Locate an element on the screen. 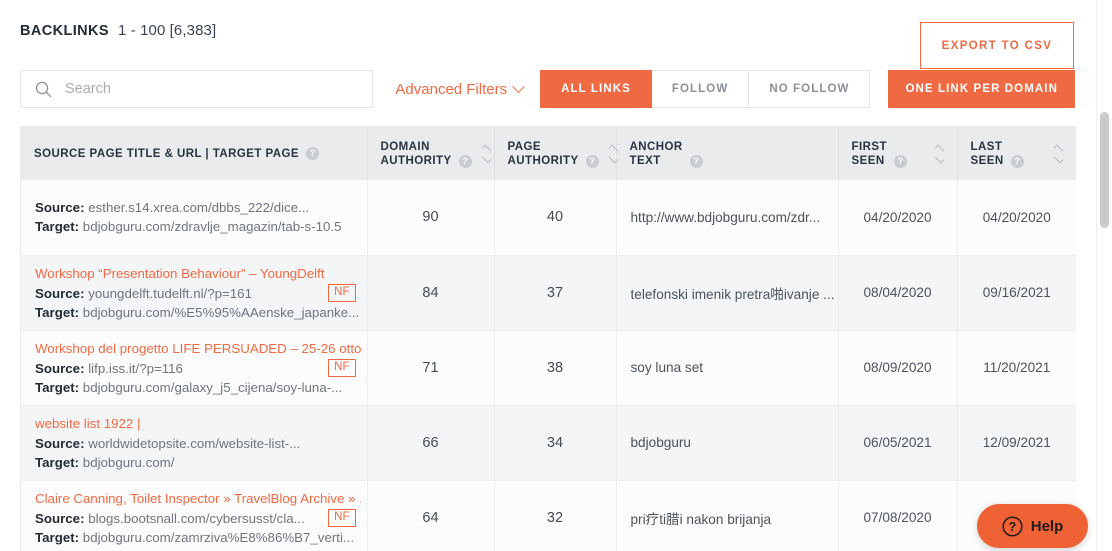 The height and width of the screenshot is (551, 1112). source-page-title: website list 1922 | is located at coordinates (198, 423).